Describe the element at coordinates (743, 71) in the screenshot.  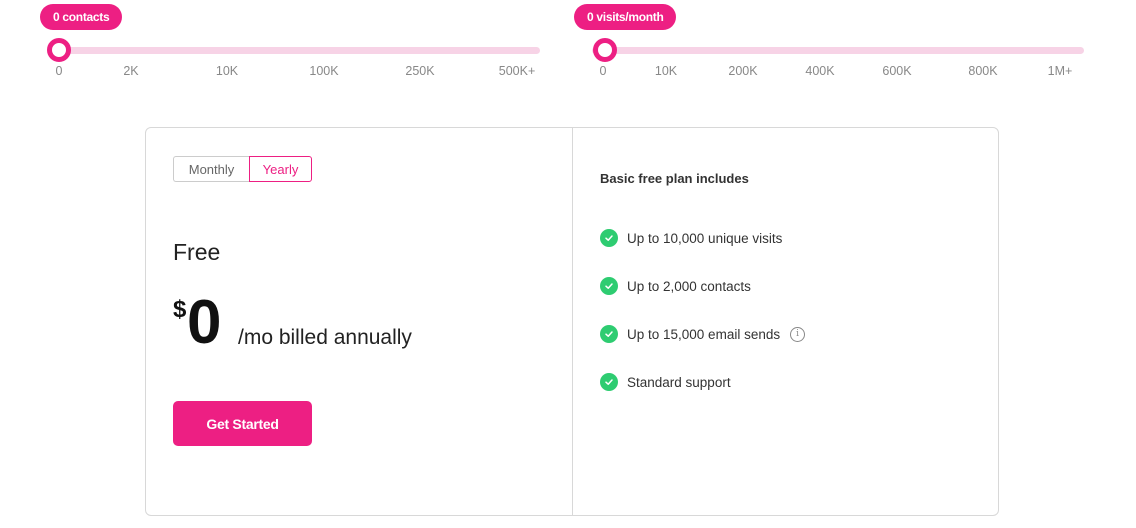
I see `tick-label: 200K` at that location.